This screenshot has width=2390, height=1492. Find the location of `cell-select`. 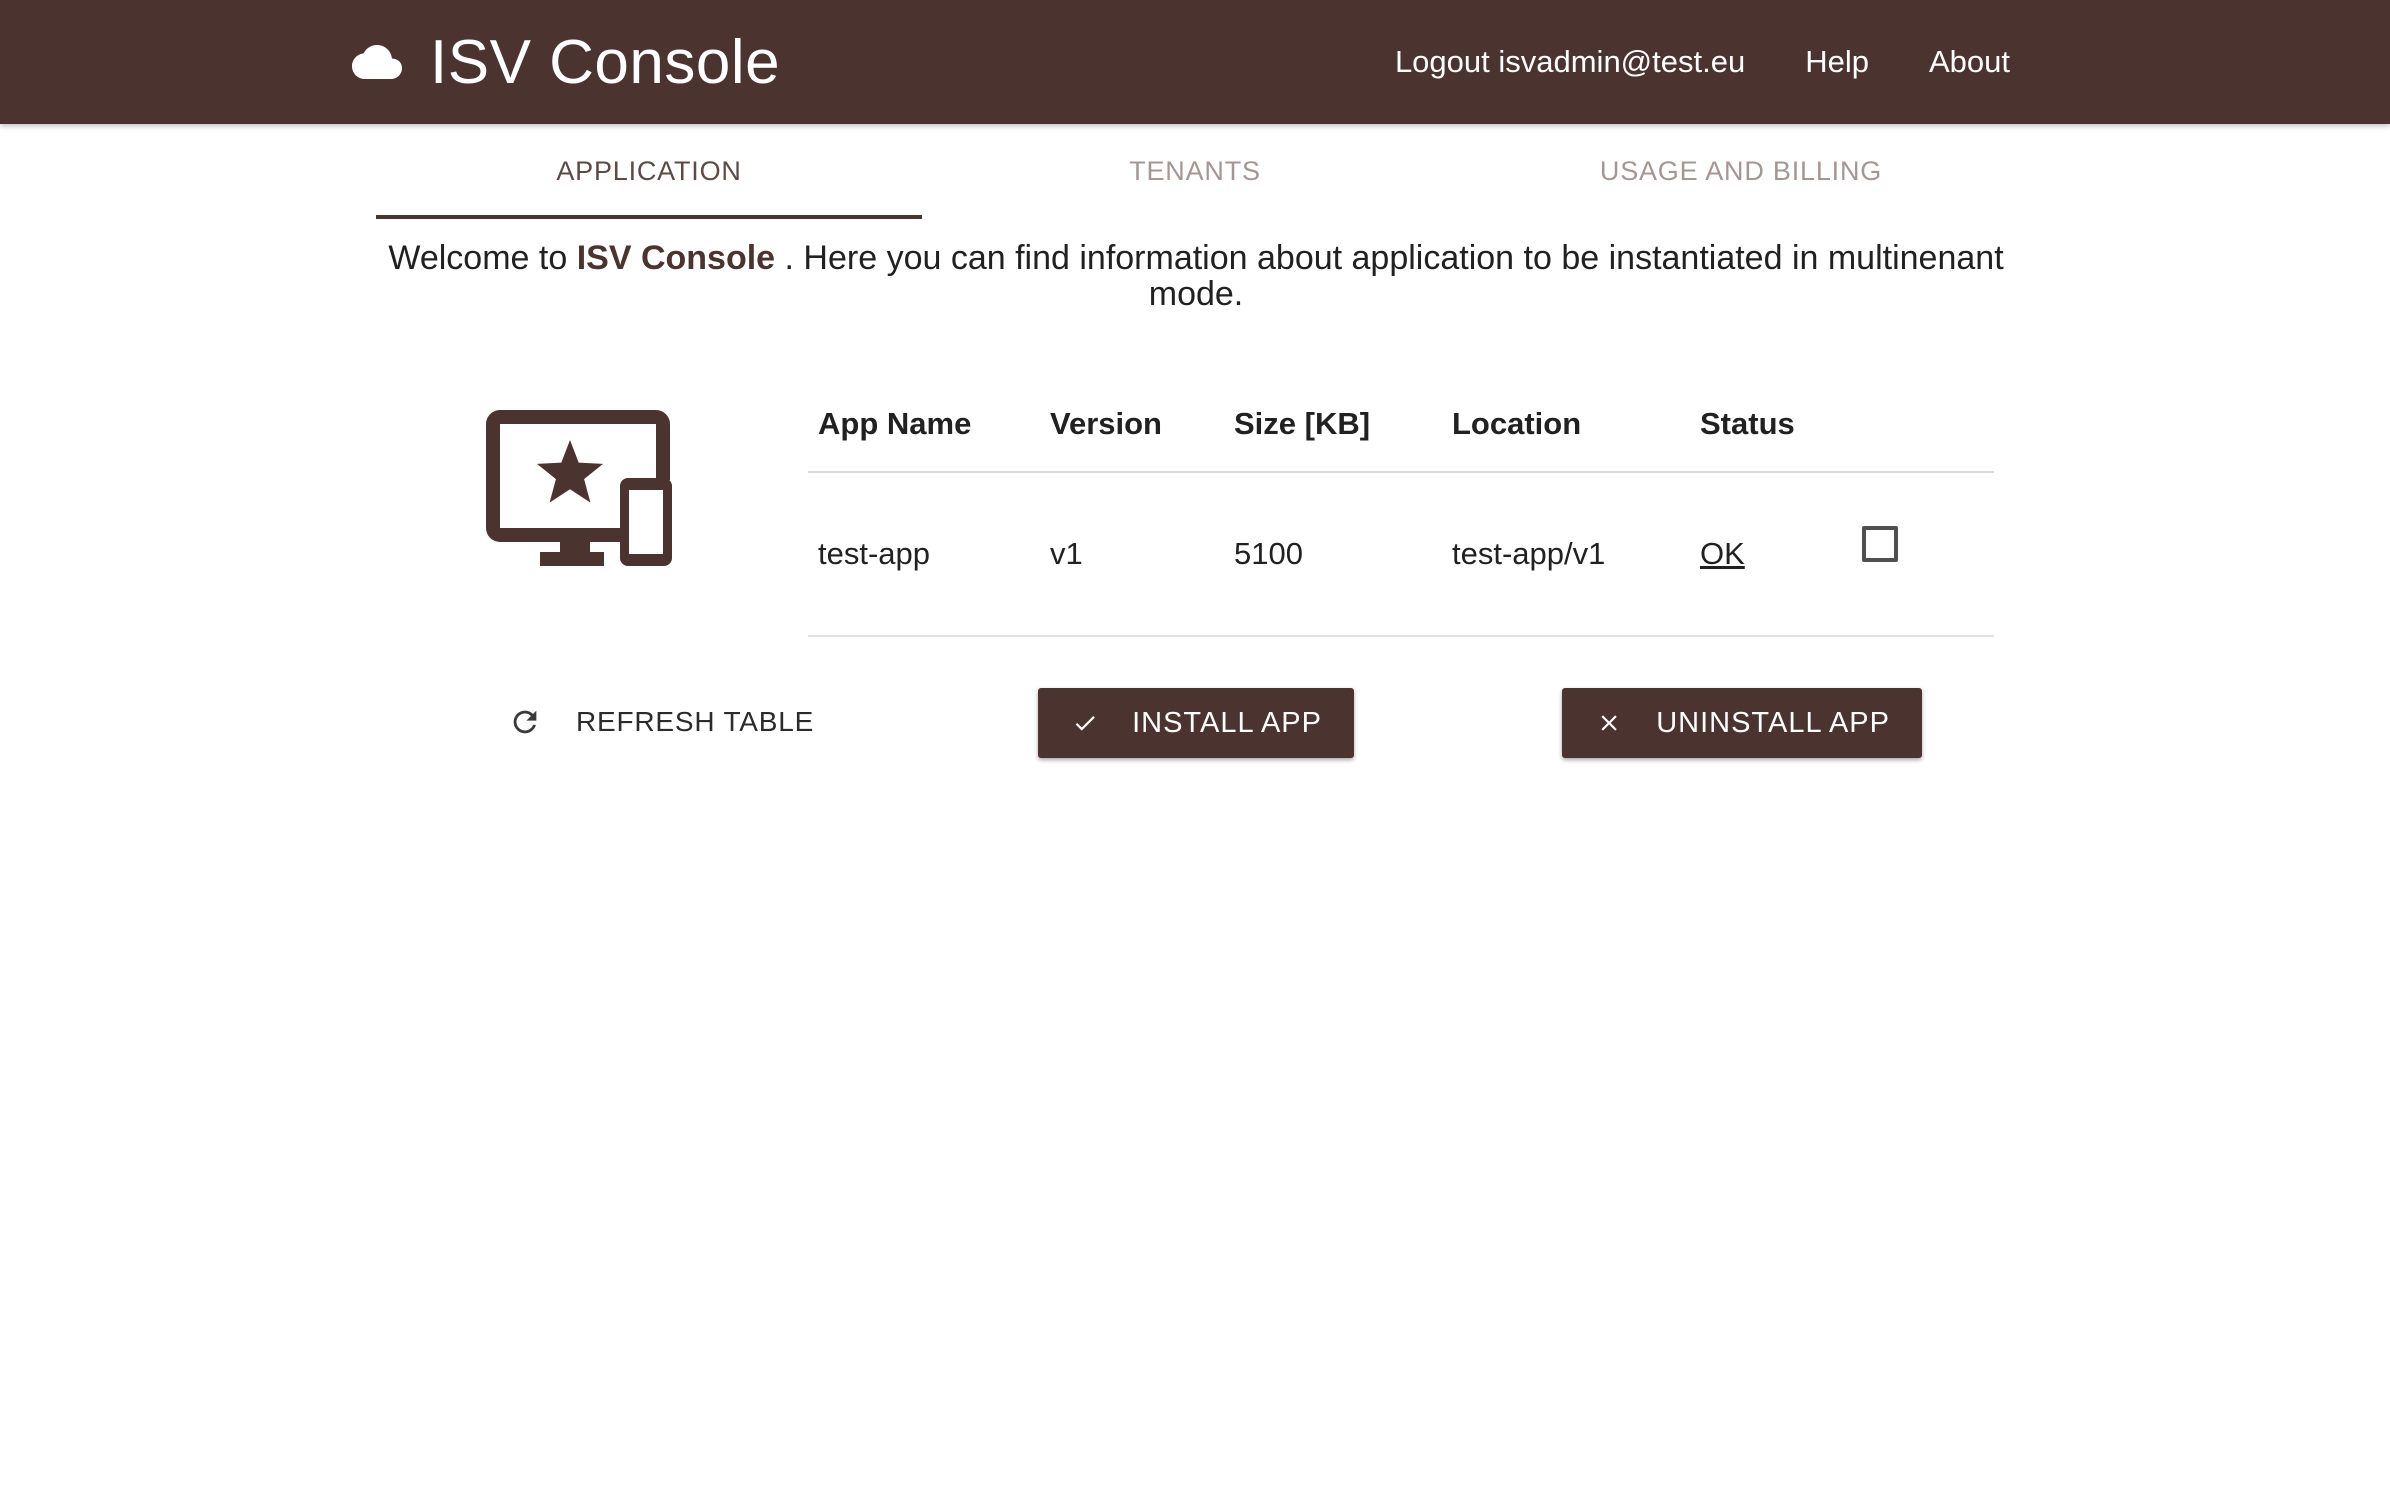

cell-select is located at coordinates (1923, 554).